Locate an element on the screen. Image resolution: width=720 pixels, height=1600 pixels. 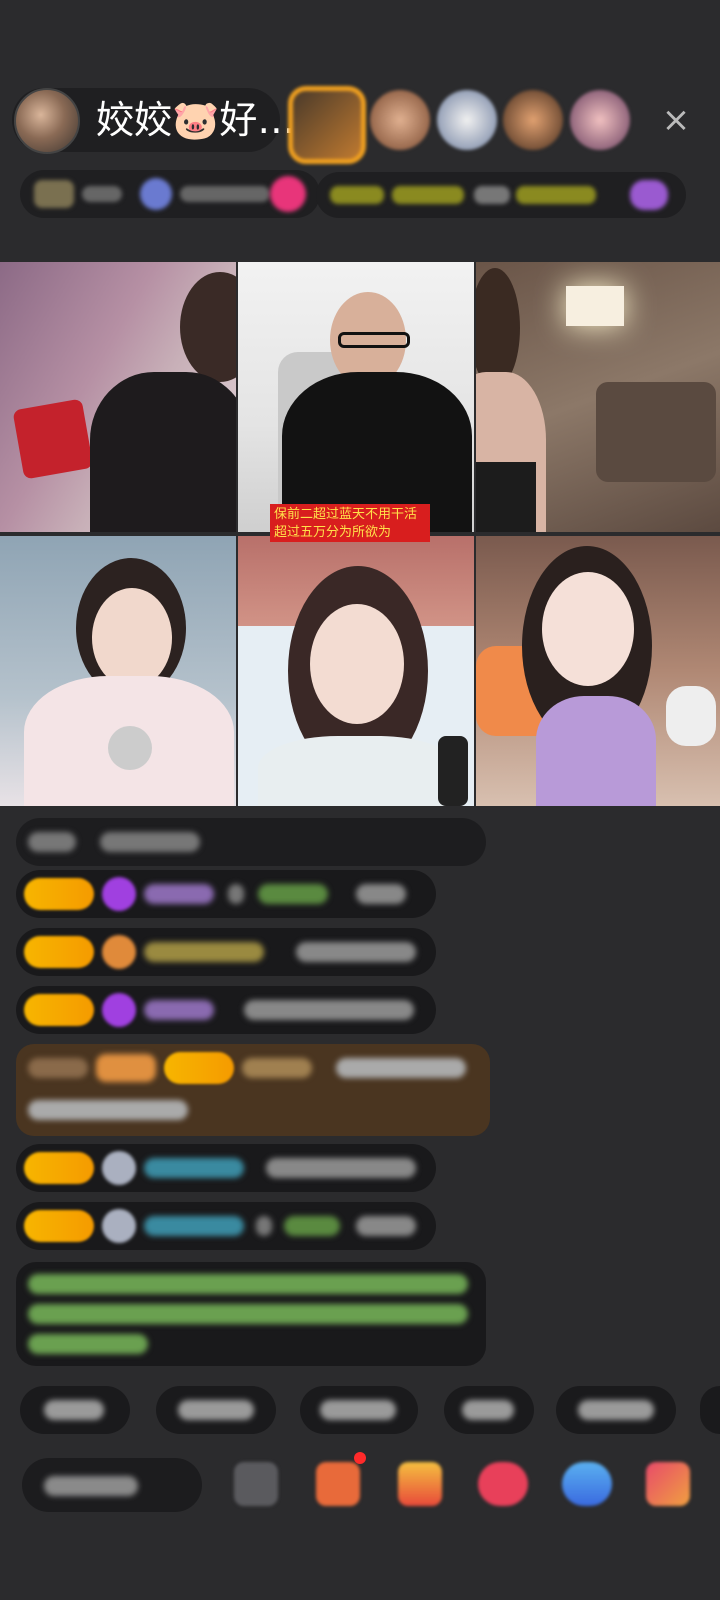
chat-input is located at coordinates (112, 1485).